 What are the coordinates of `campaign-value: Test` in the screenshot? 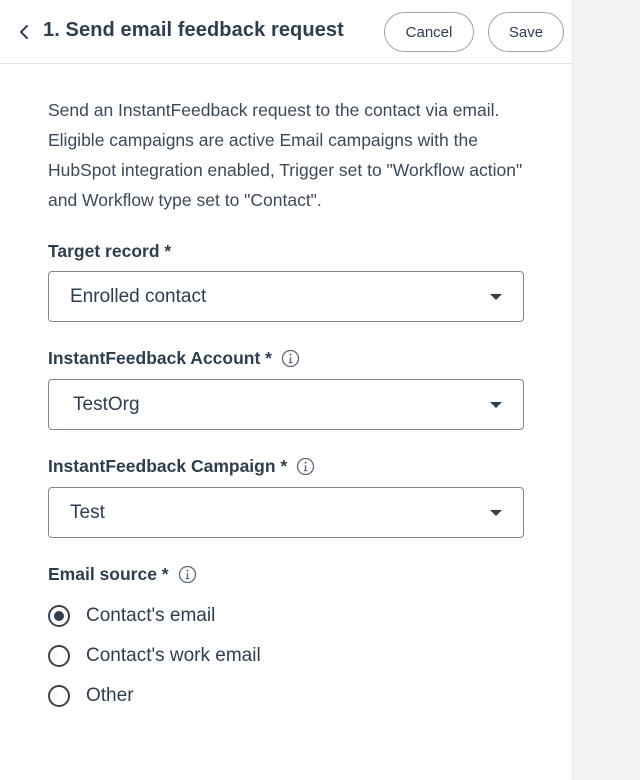 It's located at (87, 512).